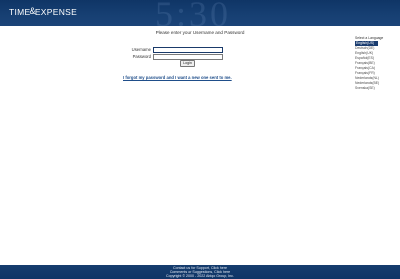  What do you see at coordinates (193, 13) in the screenshot?
I see `header-watermark: 5:30` at bounding box center [193, 13].